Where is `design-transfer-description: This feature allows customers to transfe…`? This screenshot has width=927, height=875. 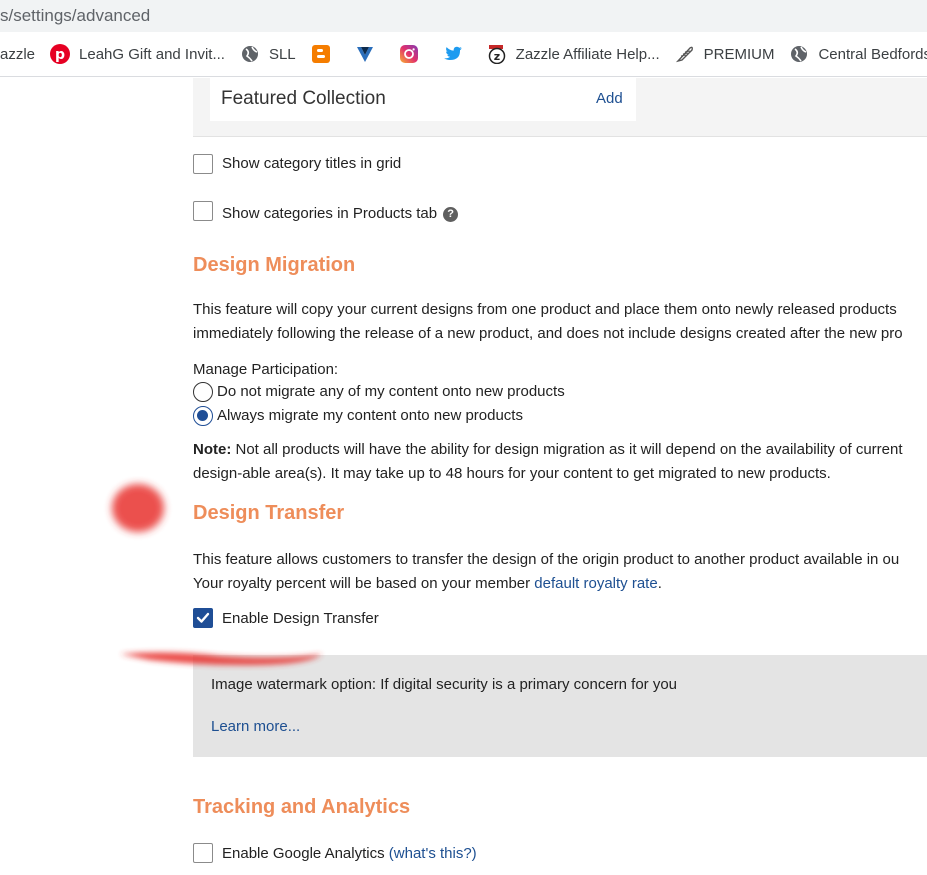
design-transfer-description: This feature allows customers to transfe… is located at coordinates (546, 572).